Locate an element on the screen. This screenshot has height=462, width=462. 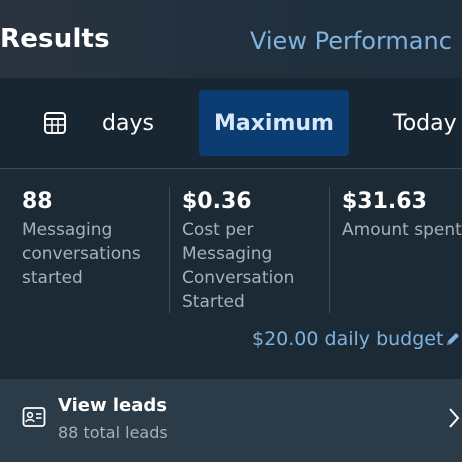
metric-value: $31.63 is located at coordinates (384, 201).